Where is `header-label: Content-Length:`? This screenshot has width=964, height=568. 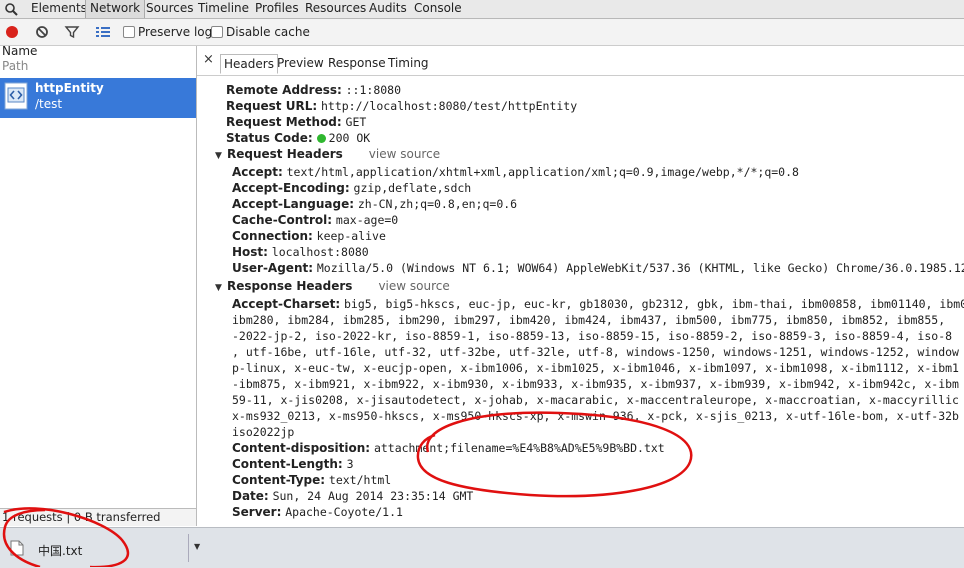
header-label: Content-Length: is located at coordinates (287, 464).